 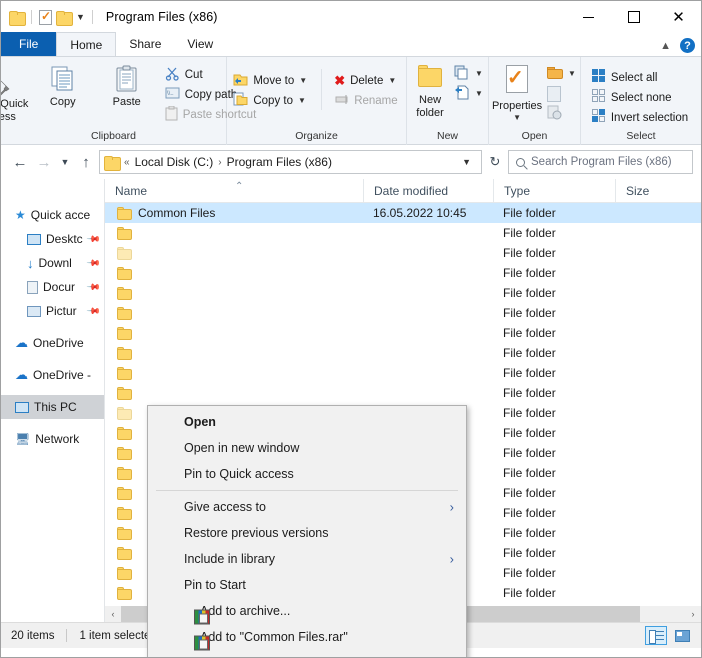 What do you see at coordinates (678, 17) in the screenshot?
I see `close-button: ✕` at bounding box center [678, 17].